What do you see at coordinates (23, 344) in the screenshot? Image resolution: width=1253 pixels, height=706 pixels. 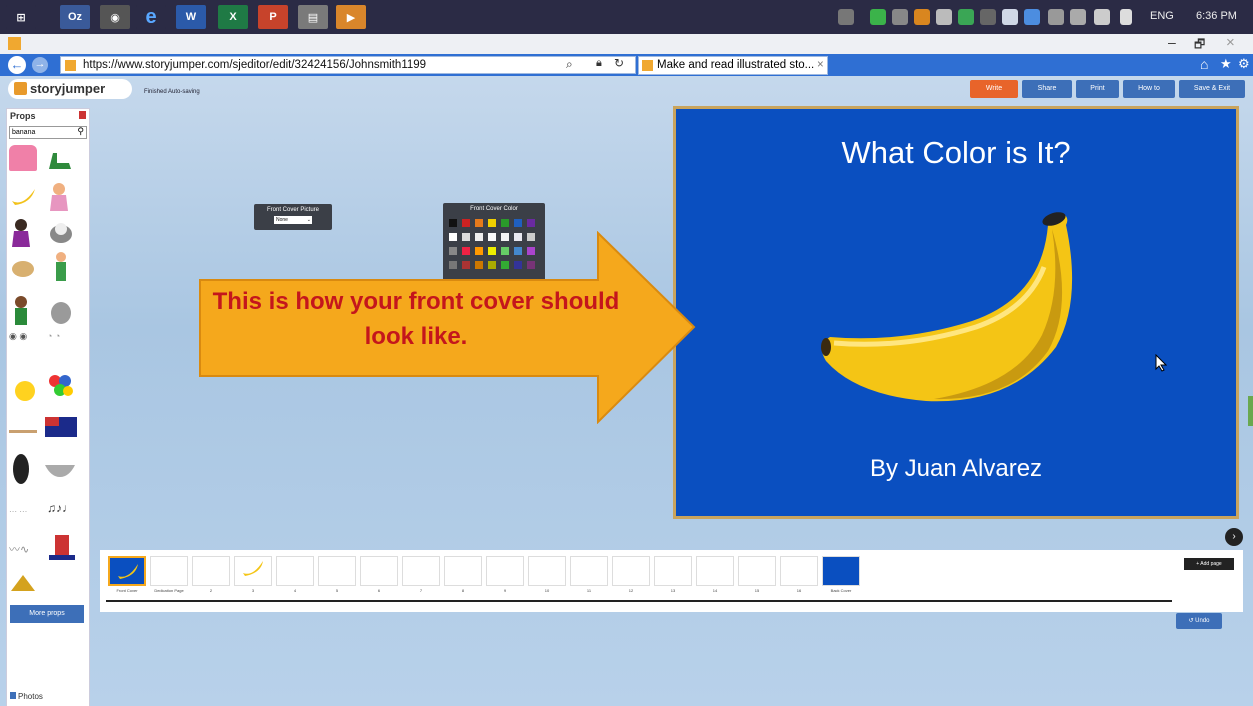 I see `eyes-prop-1: ◉ ◉` at bounding box center [23, 344].